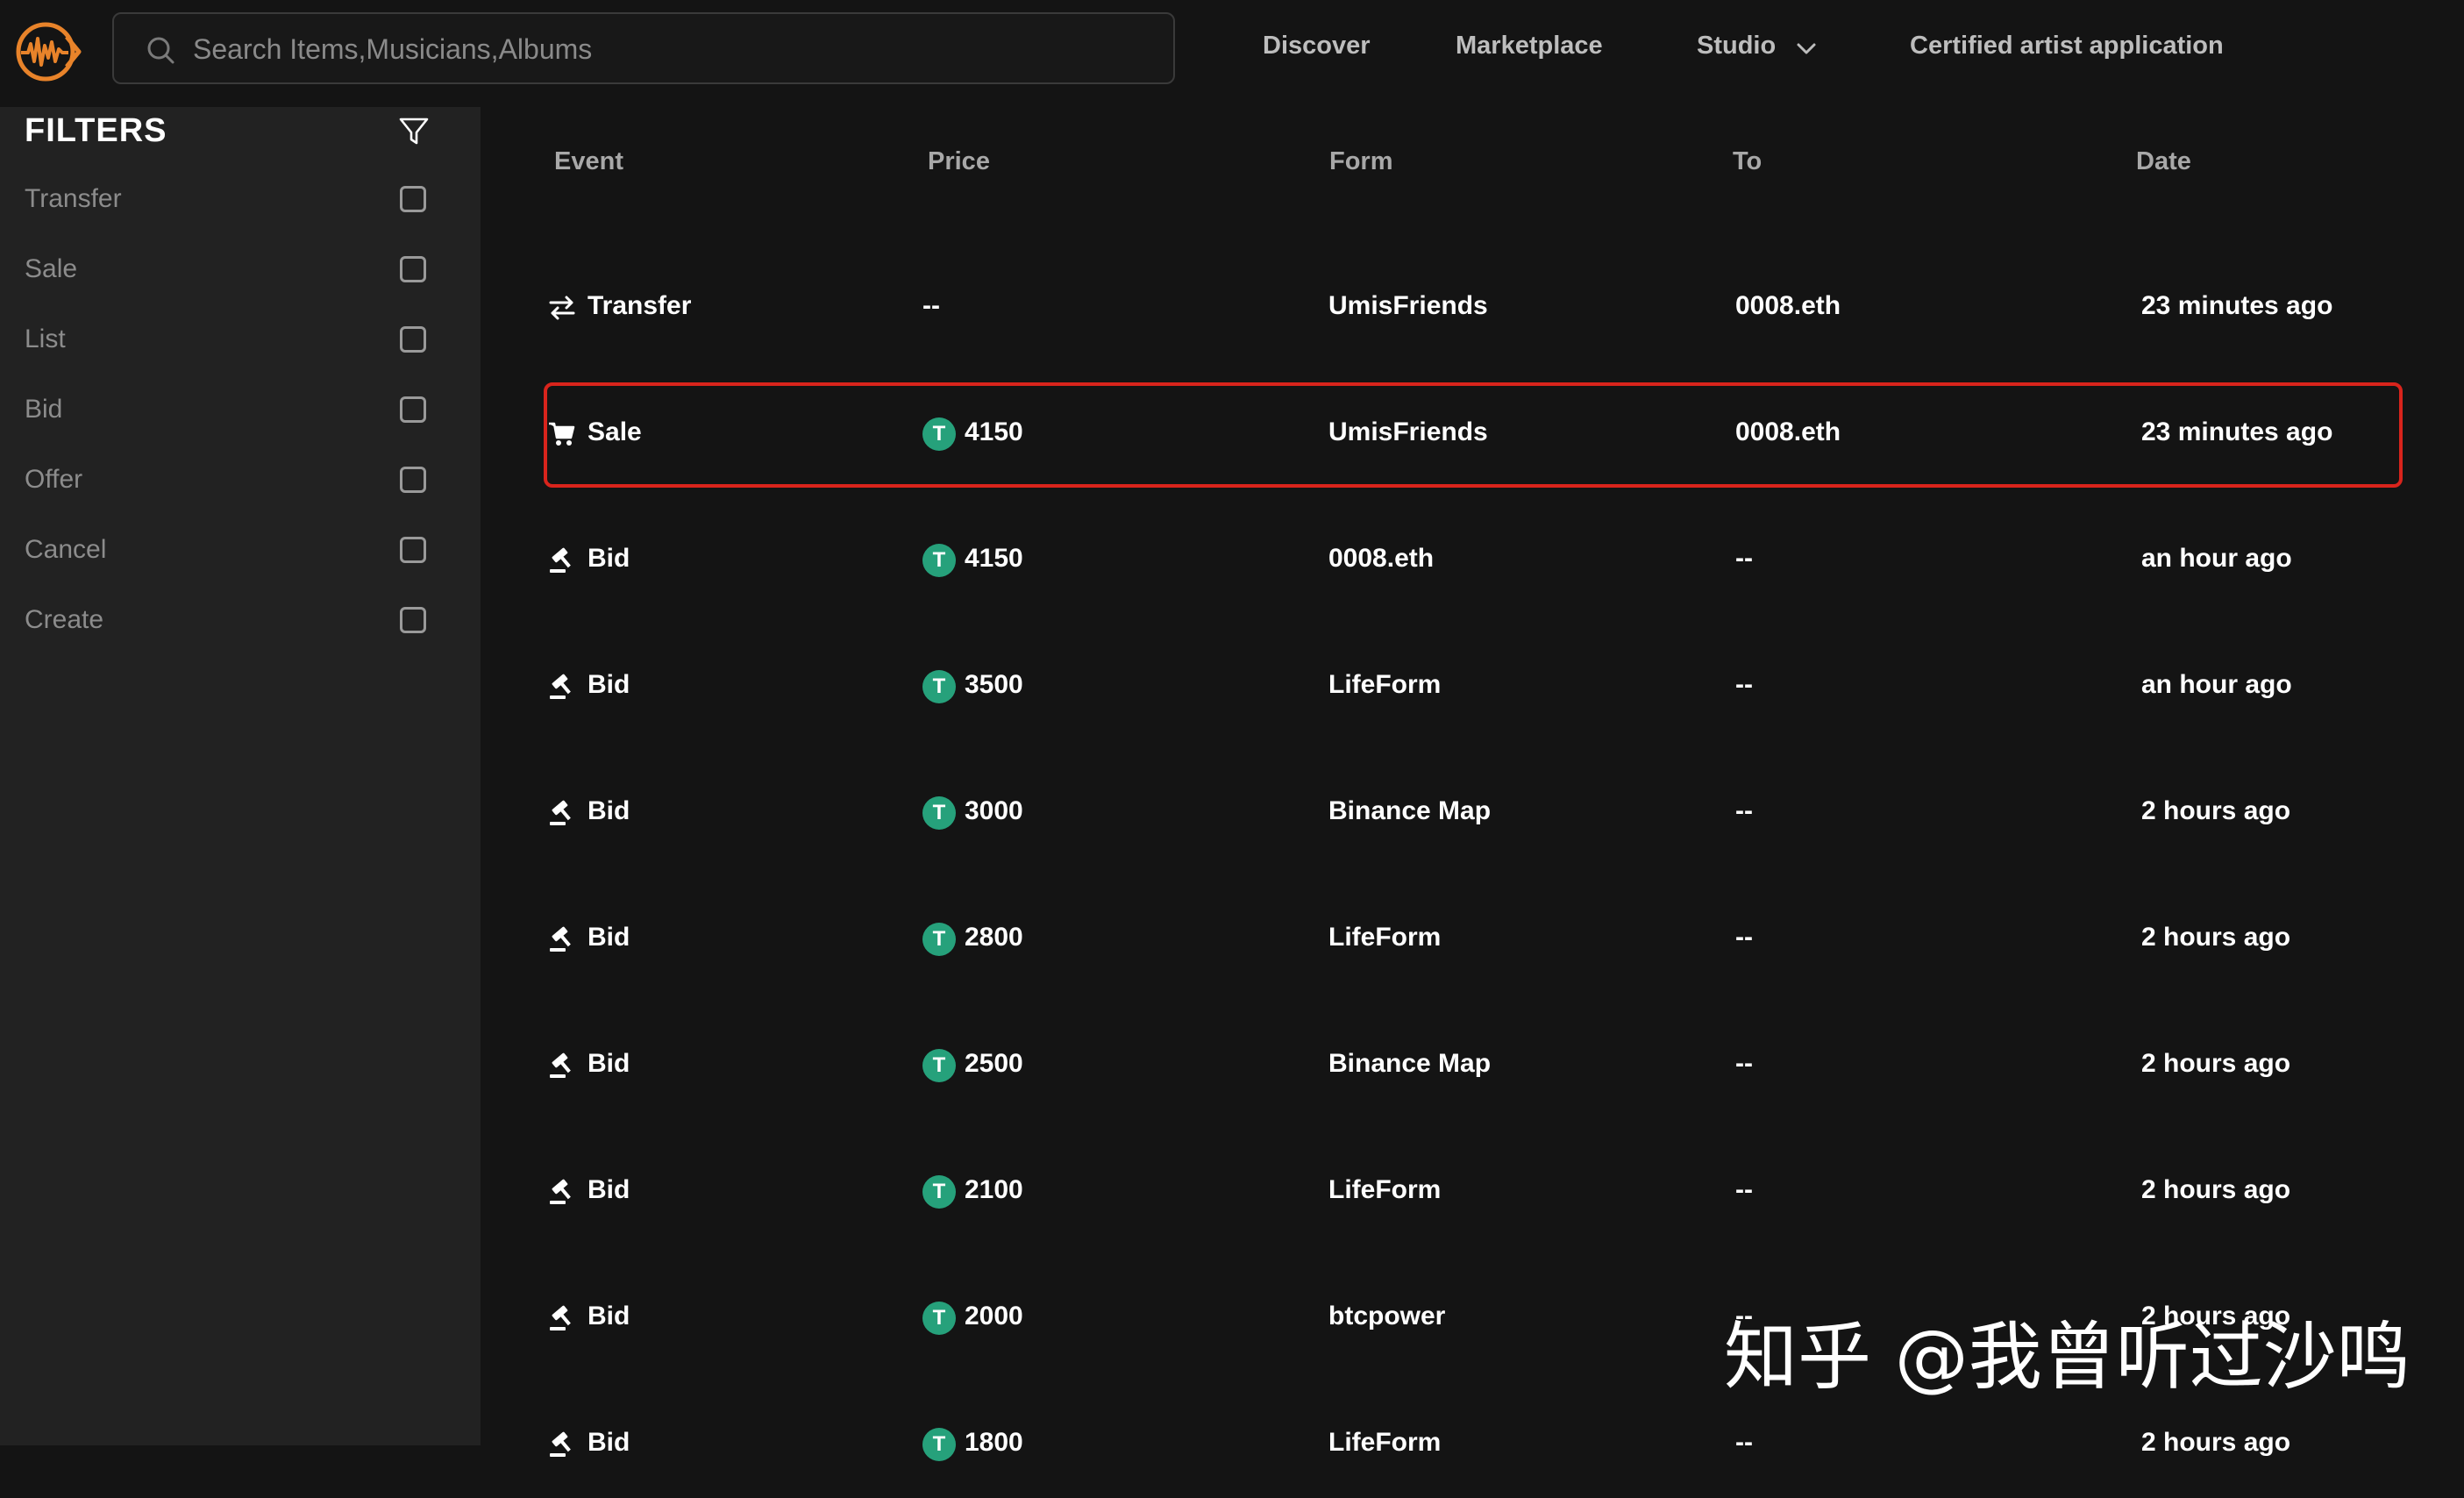 This screenshot has height=1498, width=2464. Describe the element at coordinates (2067, 46) in the screenshot. I see `nav-certified-artist-application: Certified artist application` at that location.